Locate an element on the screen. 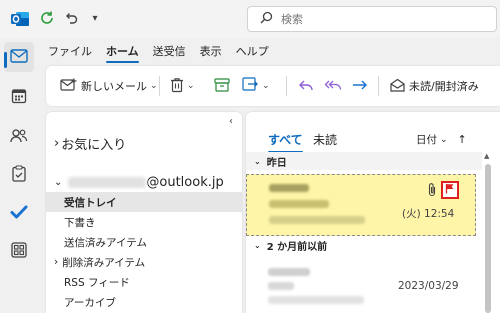  calendar-icon is located at coordinates (19, 97).